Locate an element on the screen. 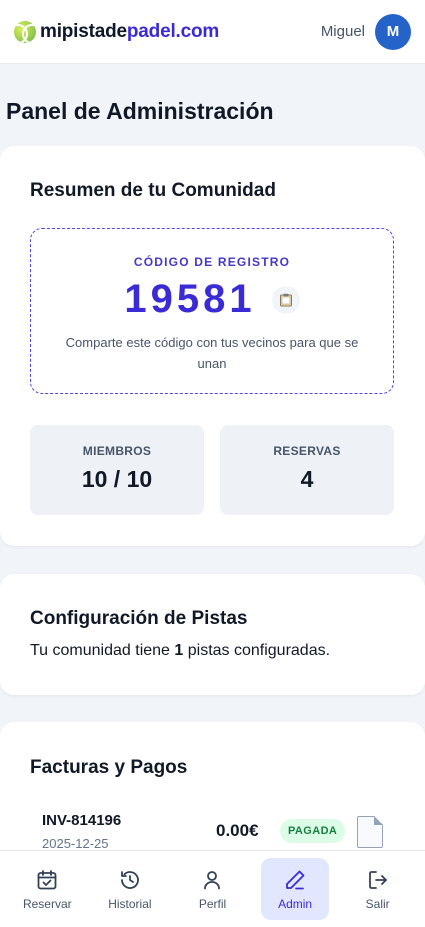 The height and width of the screenshot is (927, 425). nav-item-reservar: Reservar is located at coordinates (47, 889).